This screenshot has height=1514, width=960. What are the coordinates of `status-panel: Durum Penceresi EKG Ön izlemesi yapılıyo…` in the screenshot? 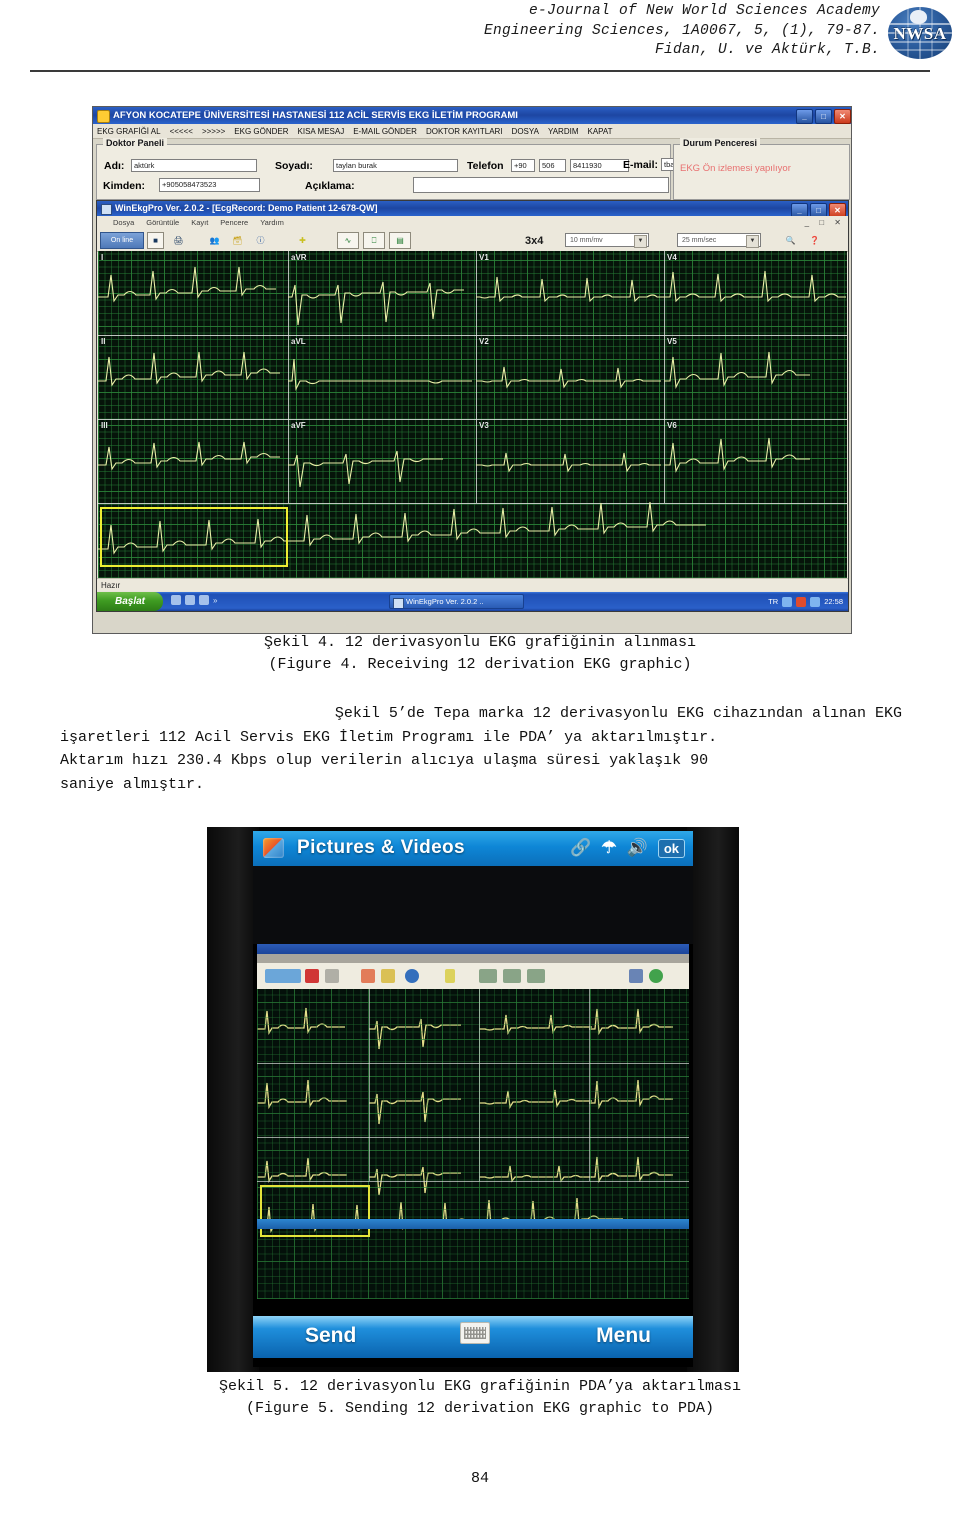 It's located at (761, 169).